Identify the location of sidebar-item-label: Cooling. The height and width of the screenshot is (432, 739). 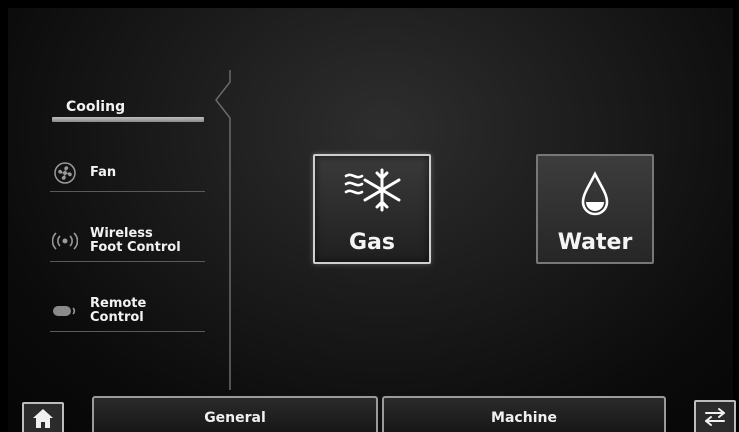
(96, 107).